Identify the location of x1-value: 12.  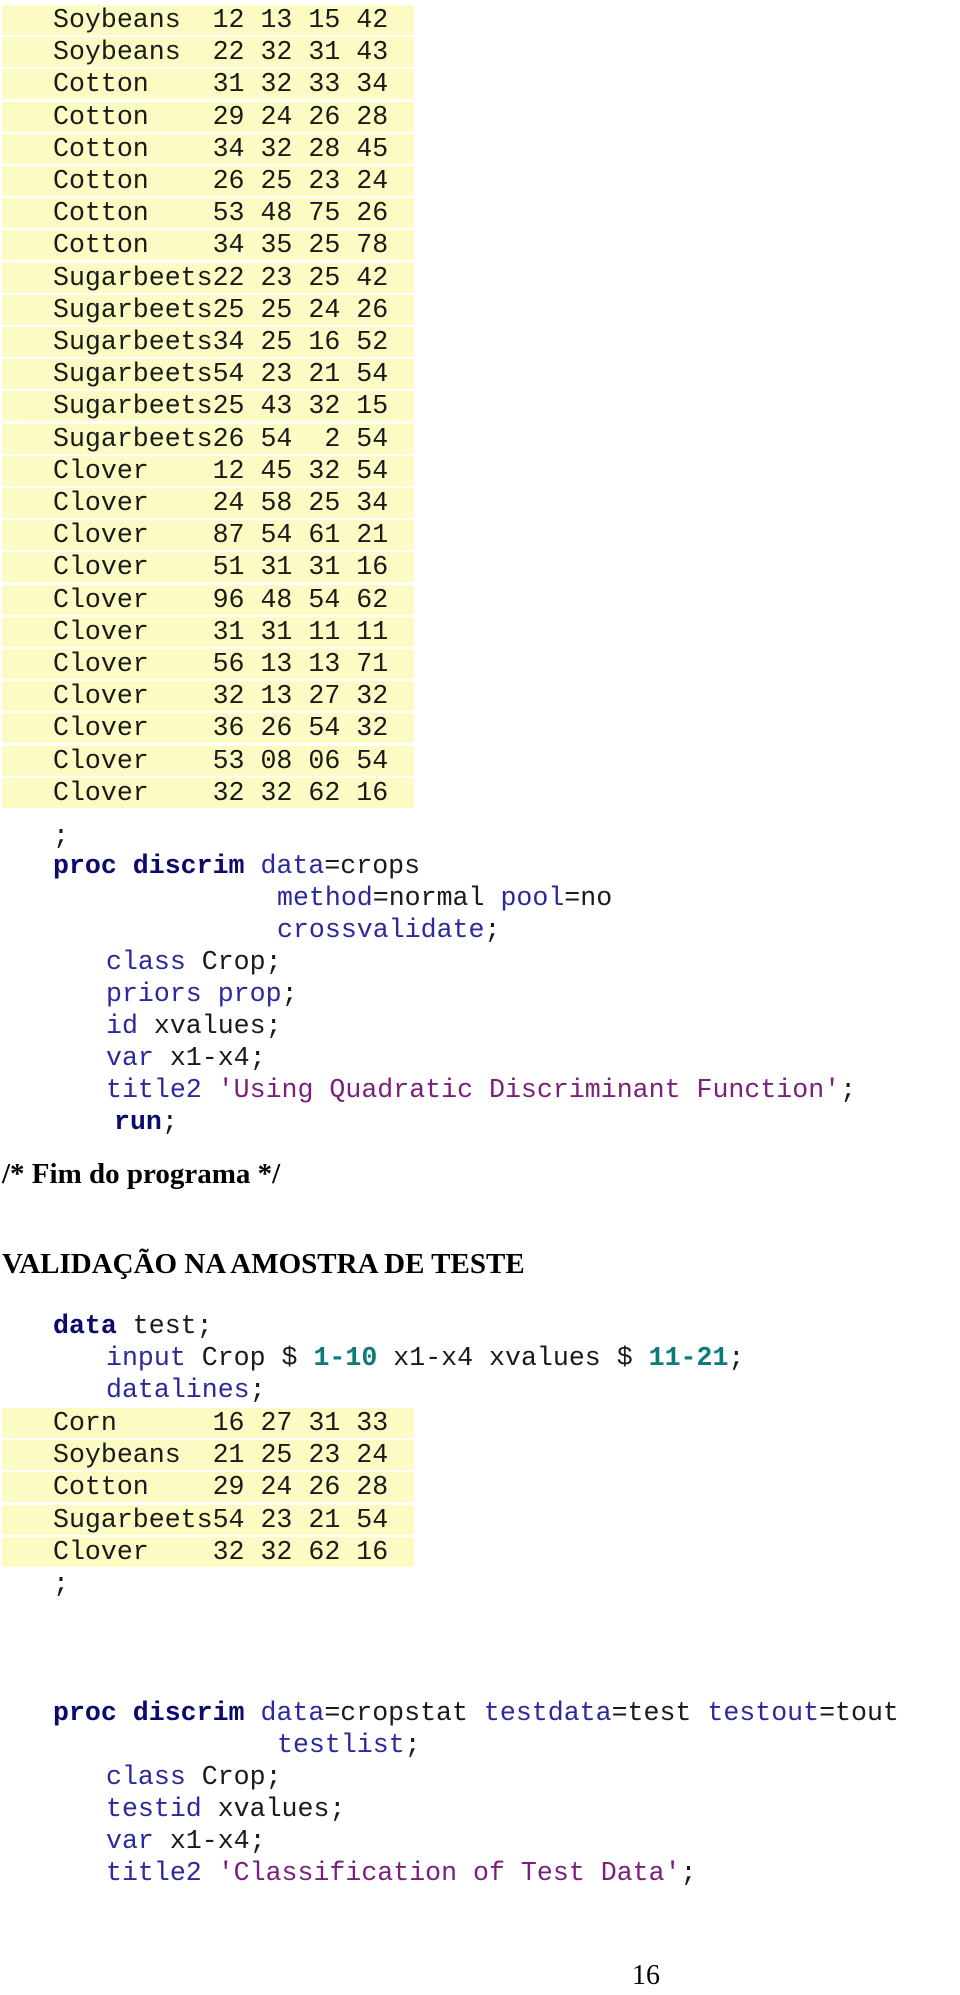
(228, 20).